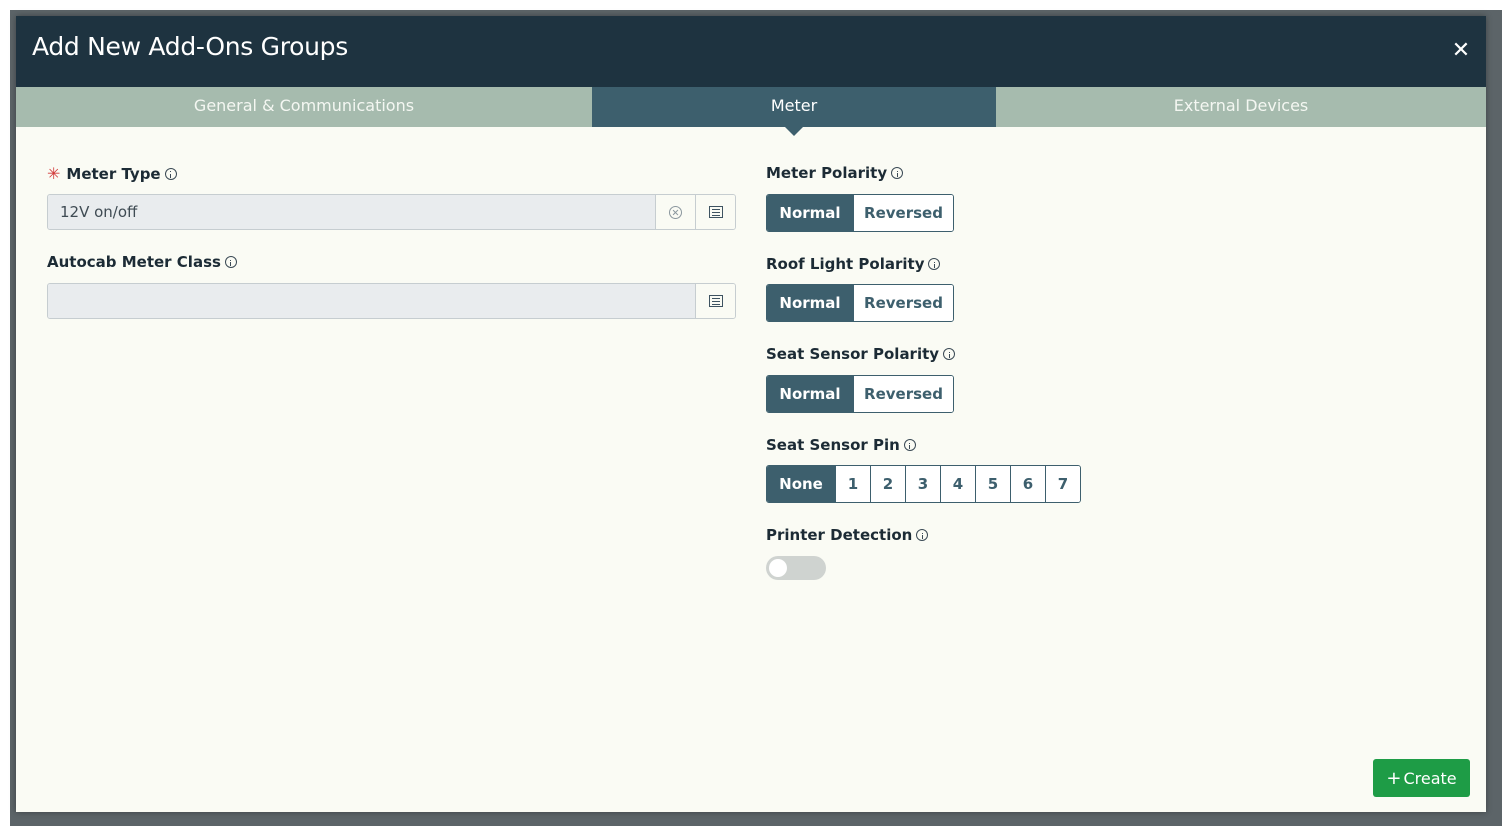 The height and width of the screenshot is (838, 1511). I want to click on seat-sensor-polarity-label: Seat Sensor Polarity, so click(861, 354).